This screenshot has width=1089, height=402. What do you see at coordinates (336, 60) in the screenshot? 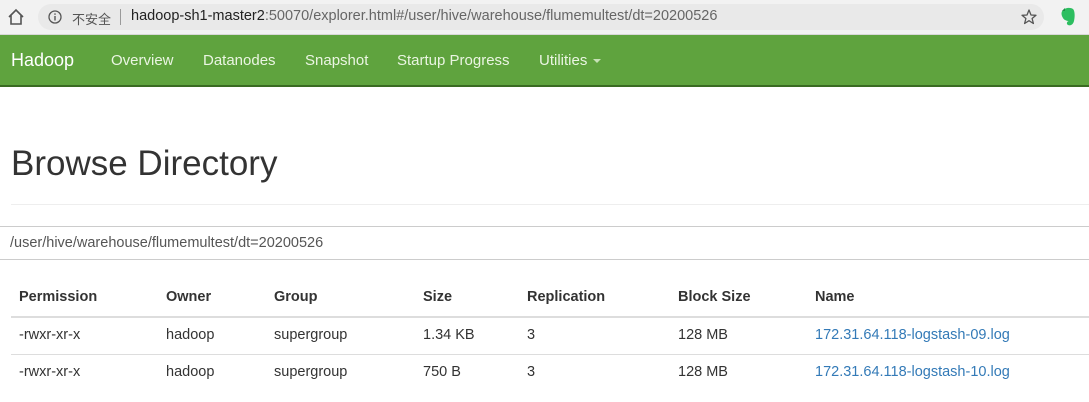
I see `nav-snapshot: Snapshot` at bounding box center [336, 60].